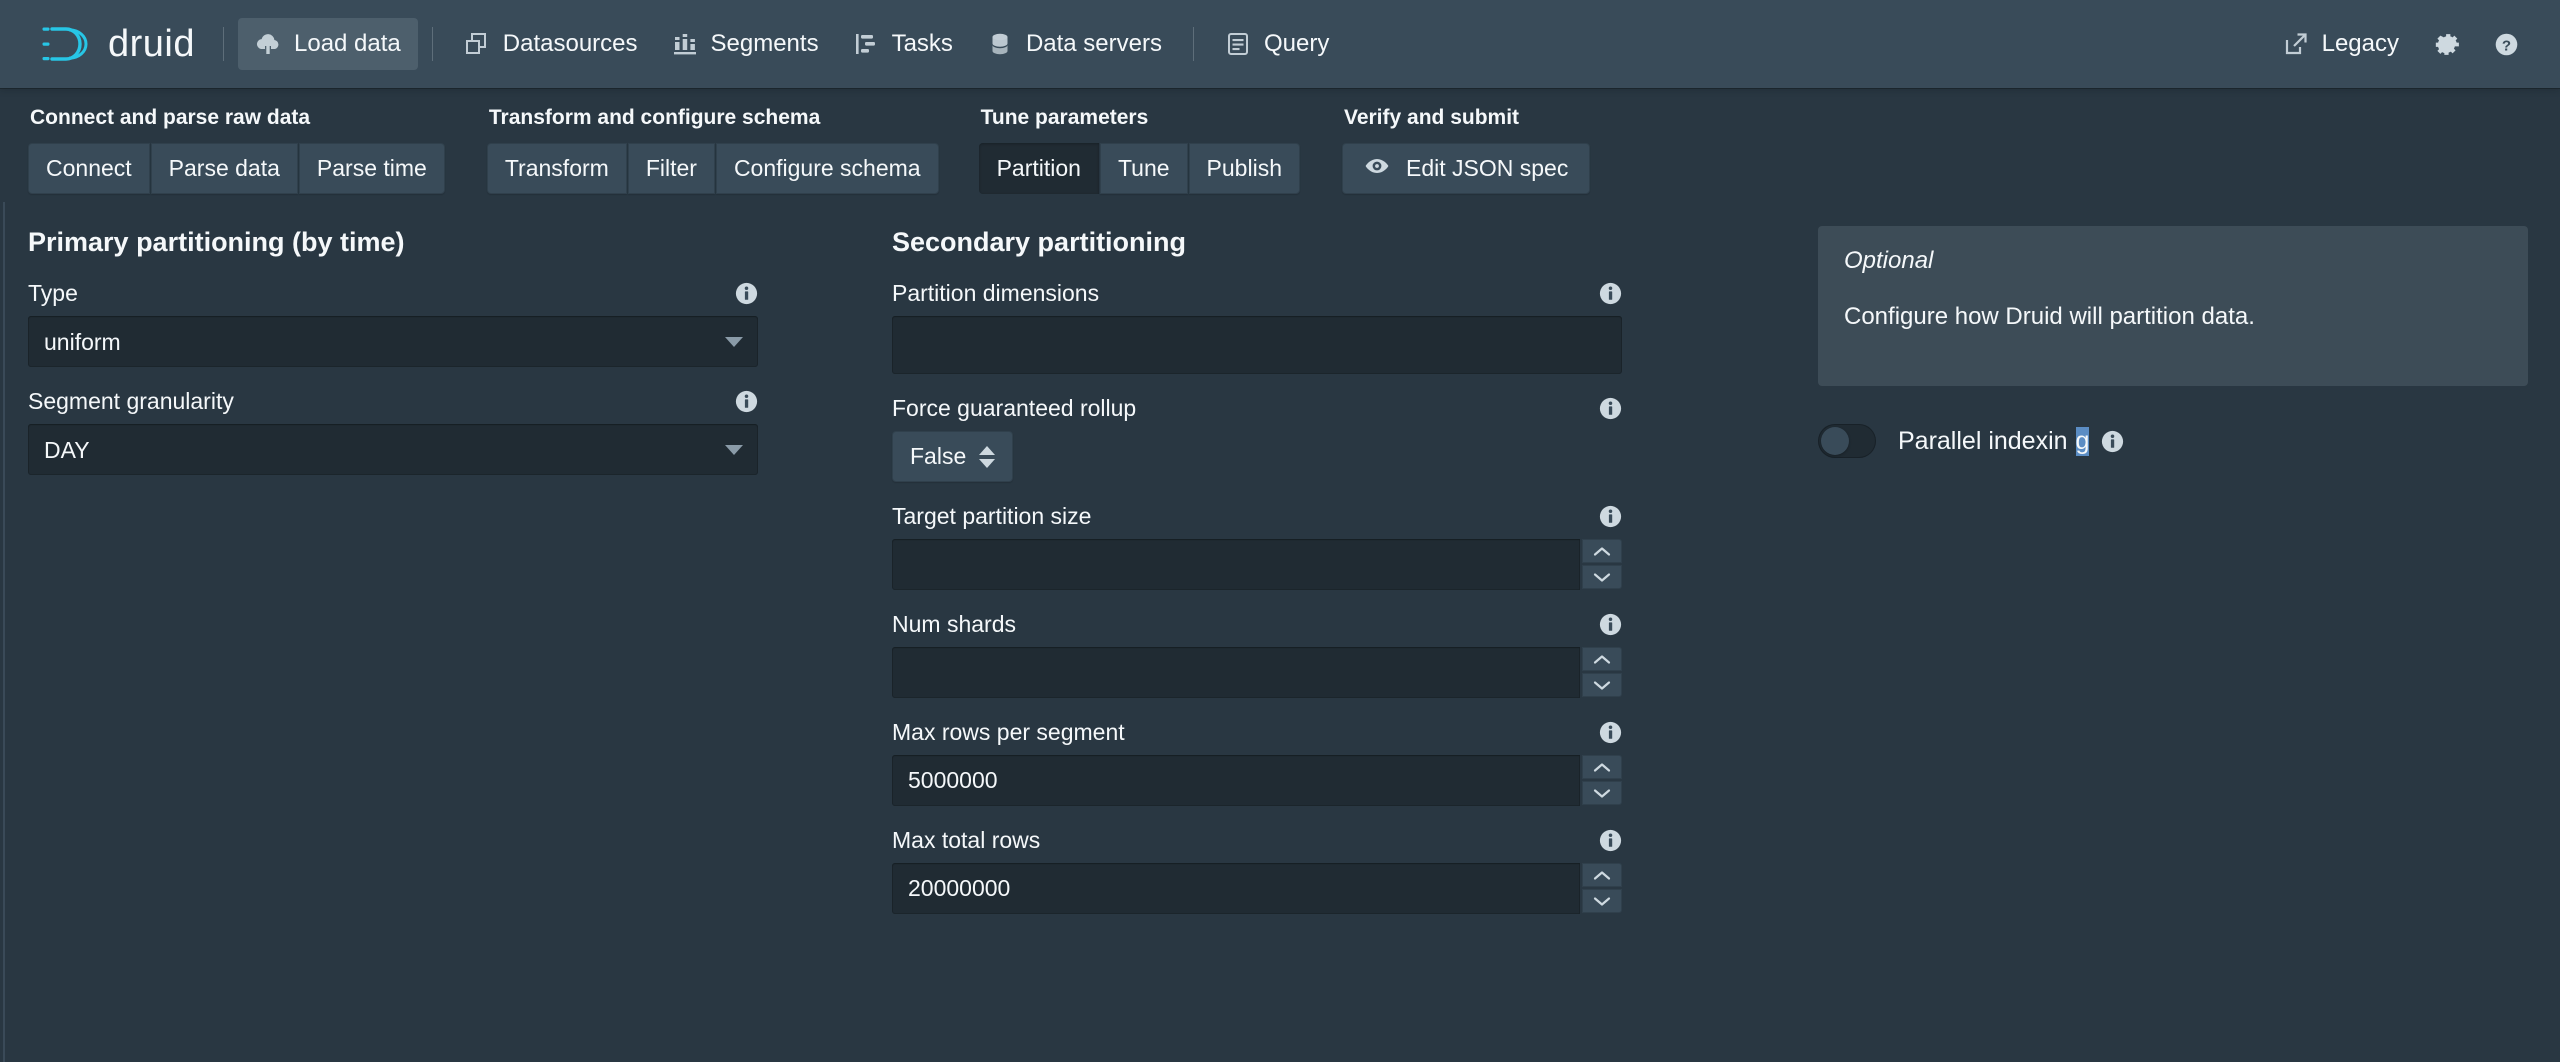  Describe the element at coordinates (1983, 440) in the screenshot. I see `parallel-indexing-label: Parallel indexin` at that location.